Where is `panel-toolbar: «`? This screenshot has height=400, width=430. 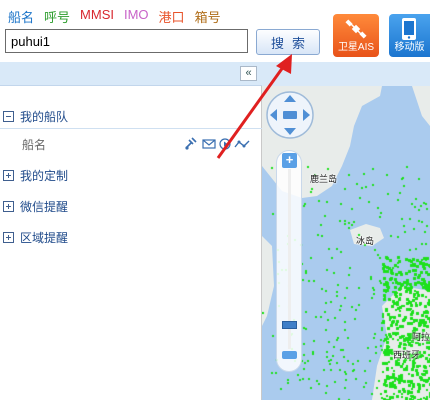 panel-toolbar: « is located at coordinates (131, 74).